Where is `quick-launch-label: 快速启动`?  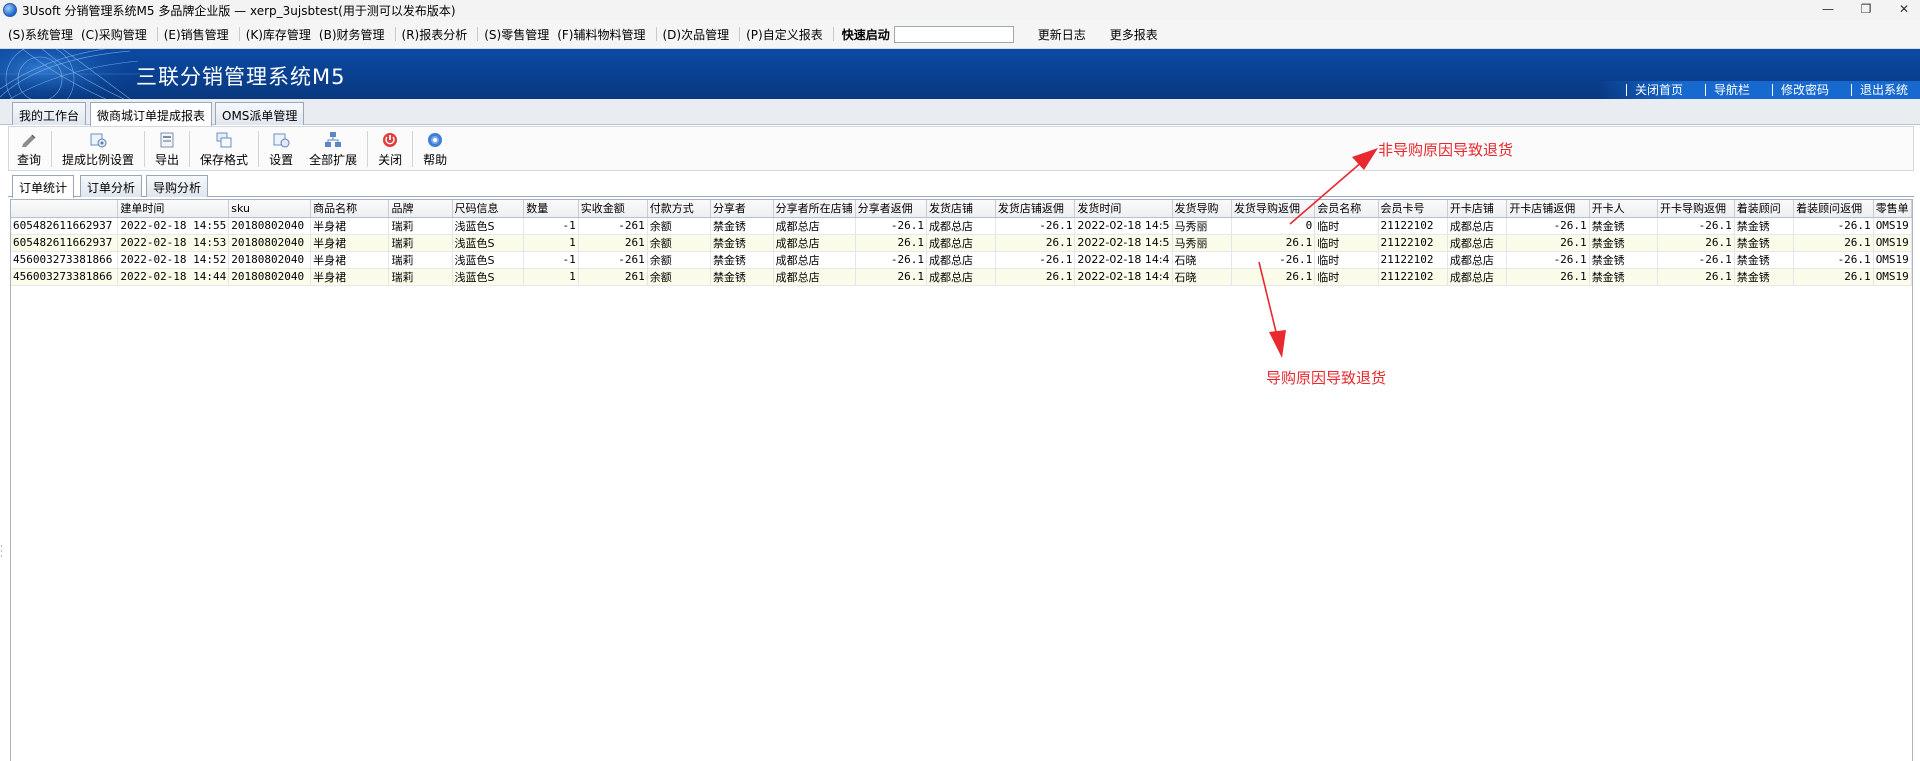
quick-launch-label: 快速启动 is located at coordinates (865, 34).